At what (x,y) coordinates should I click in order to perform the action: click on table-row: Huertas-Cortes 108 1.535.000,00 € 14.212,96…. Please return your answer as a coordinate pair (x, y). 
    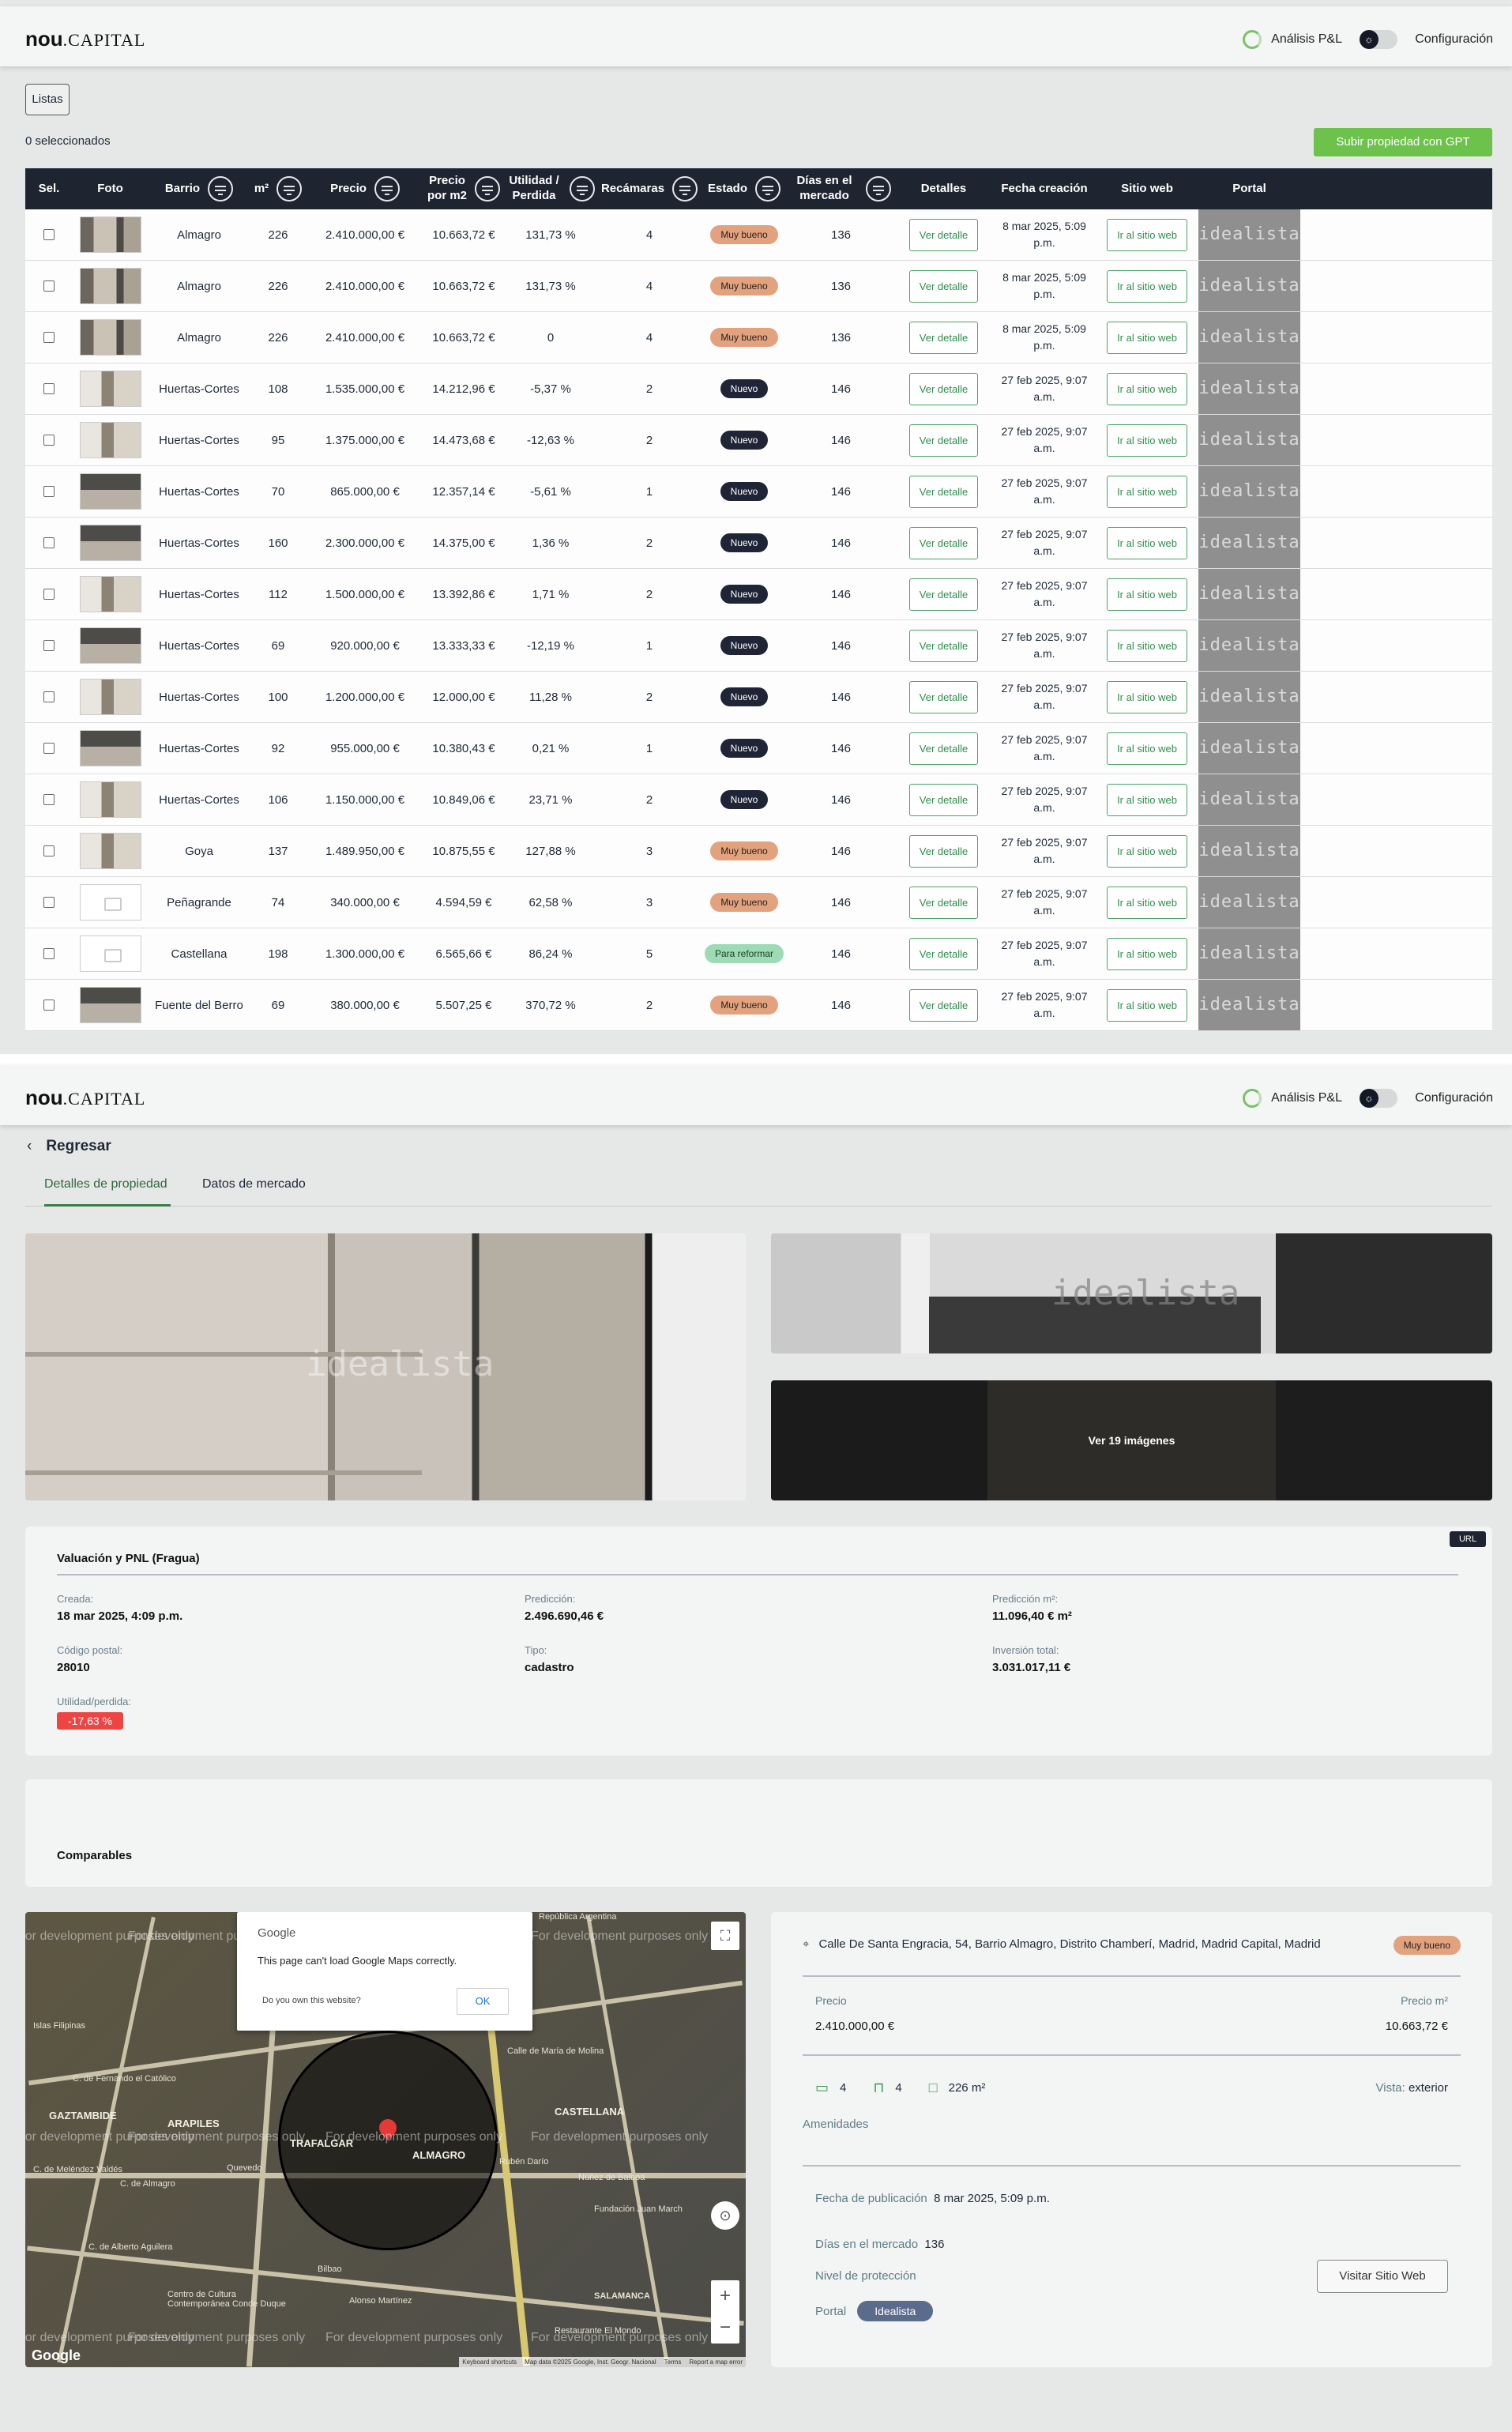
    Looking at the image, I should click on (758, 389).